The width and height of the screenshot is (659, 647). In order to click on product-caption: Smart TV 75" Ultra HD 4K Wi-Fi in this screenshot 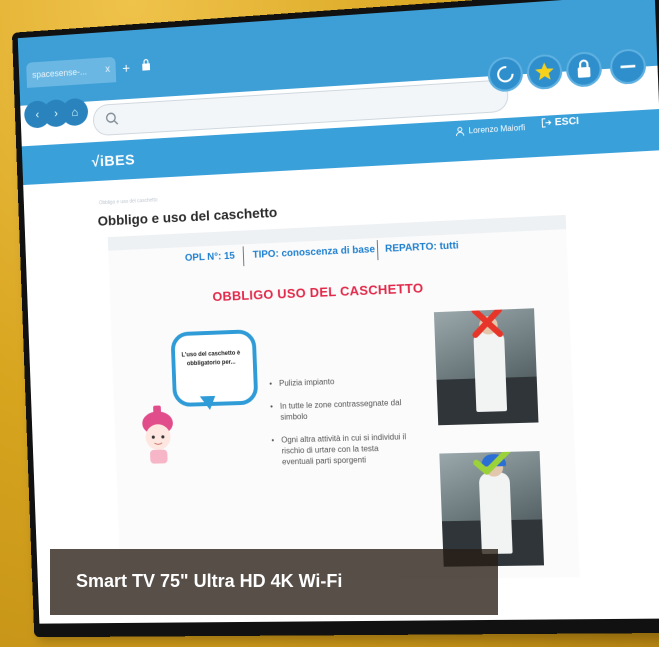, I will do `click(274, 582)`.